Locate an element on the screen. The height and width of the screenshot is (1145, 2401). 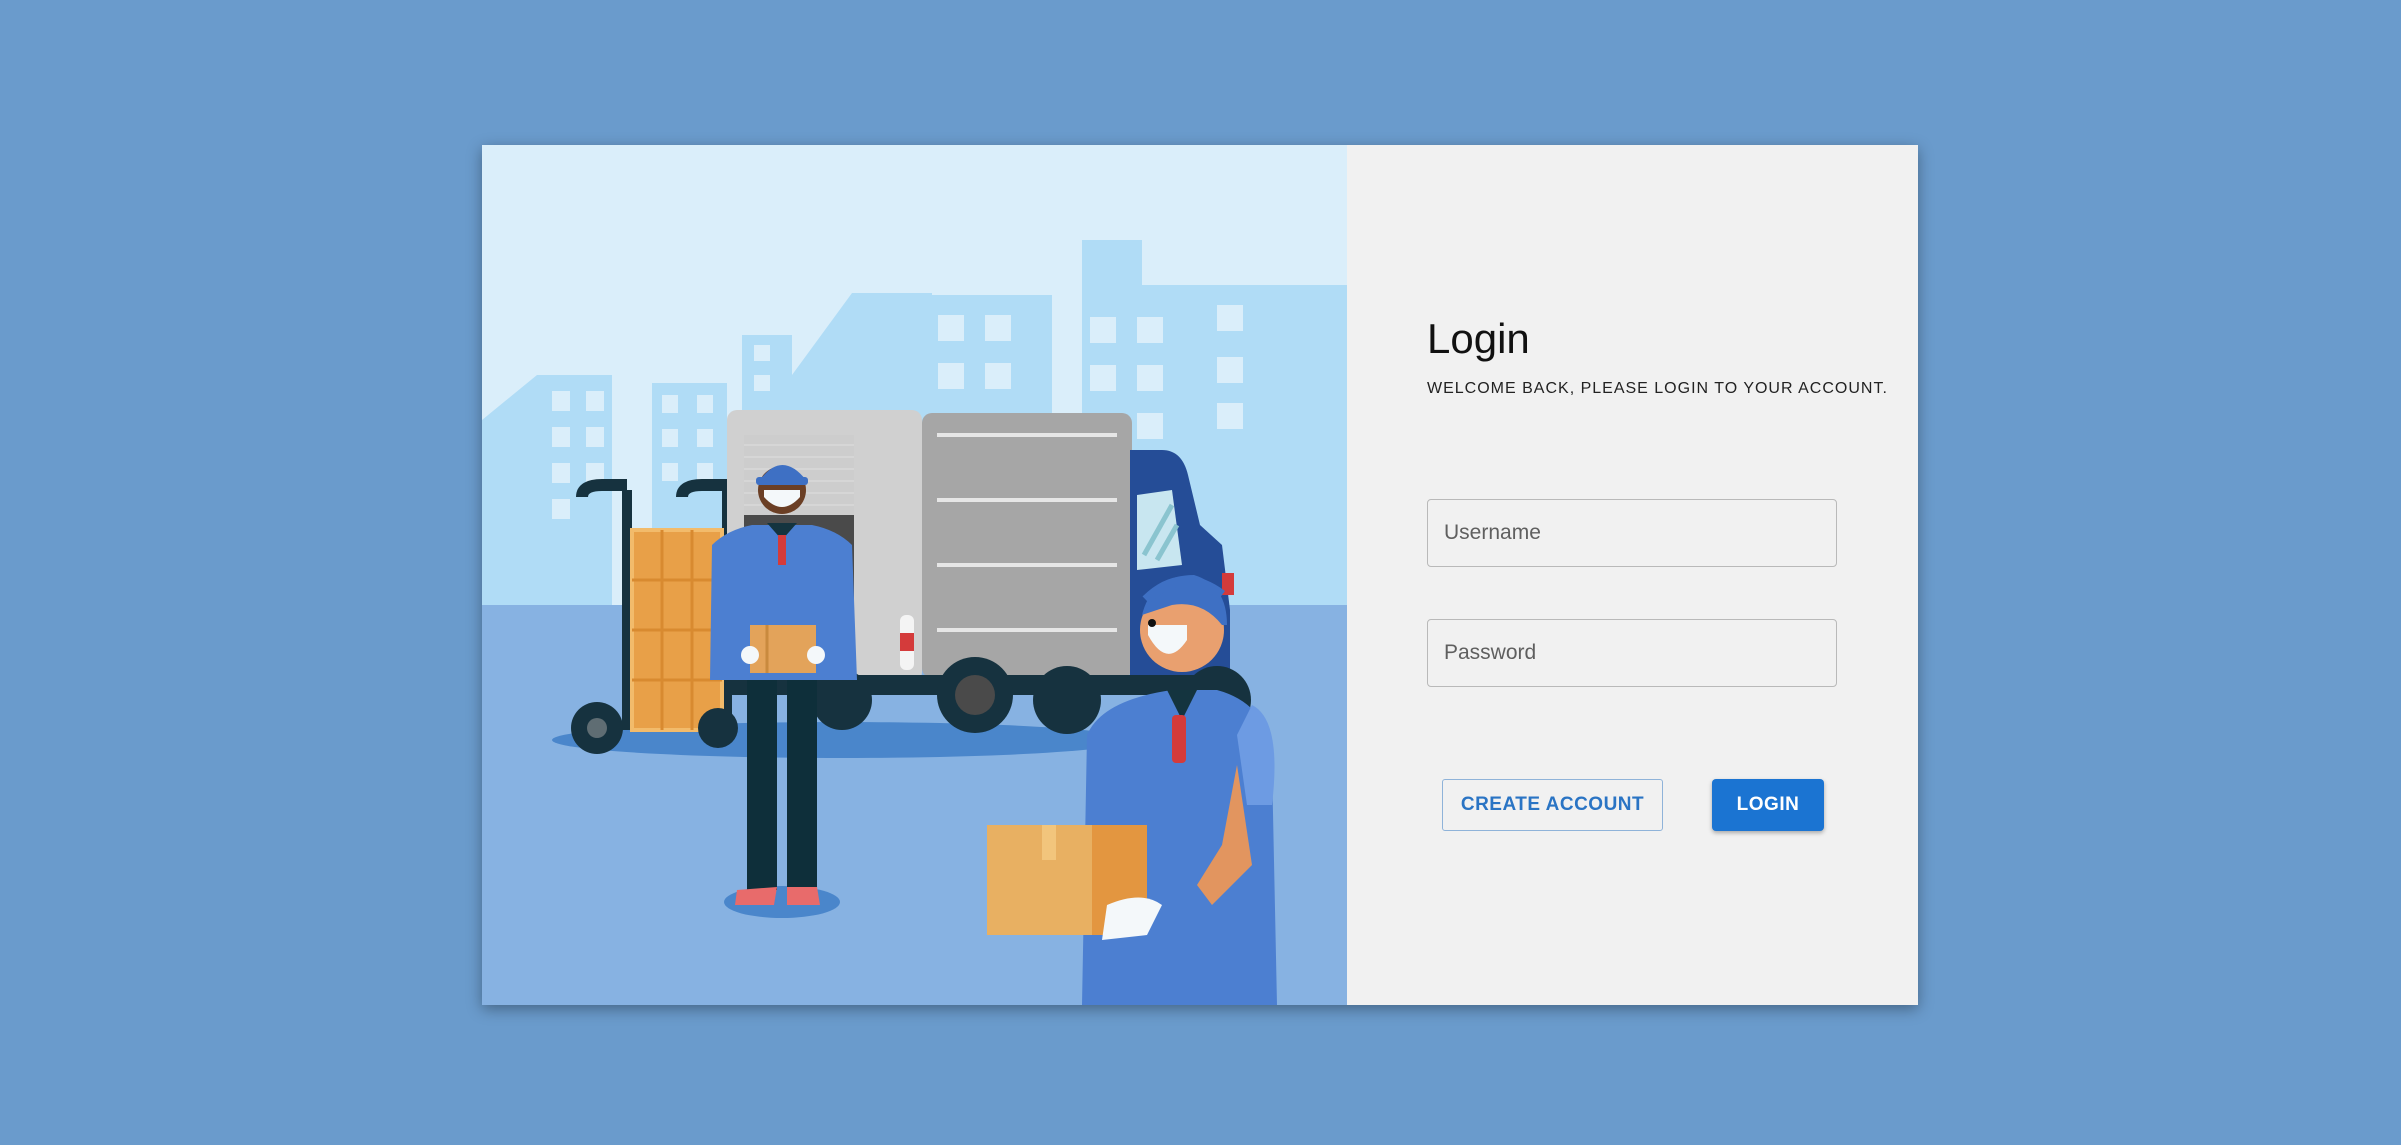
login-button: LOGIN is located at coordinates (1768, 805).